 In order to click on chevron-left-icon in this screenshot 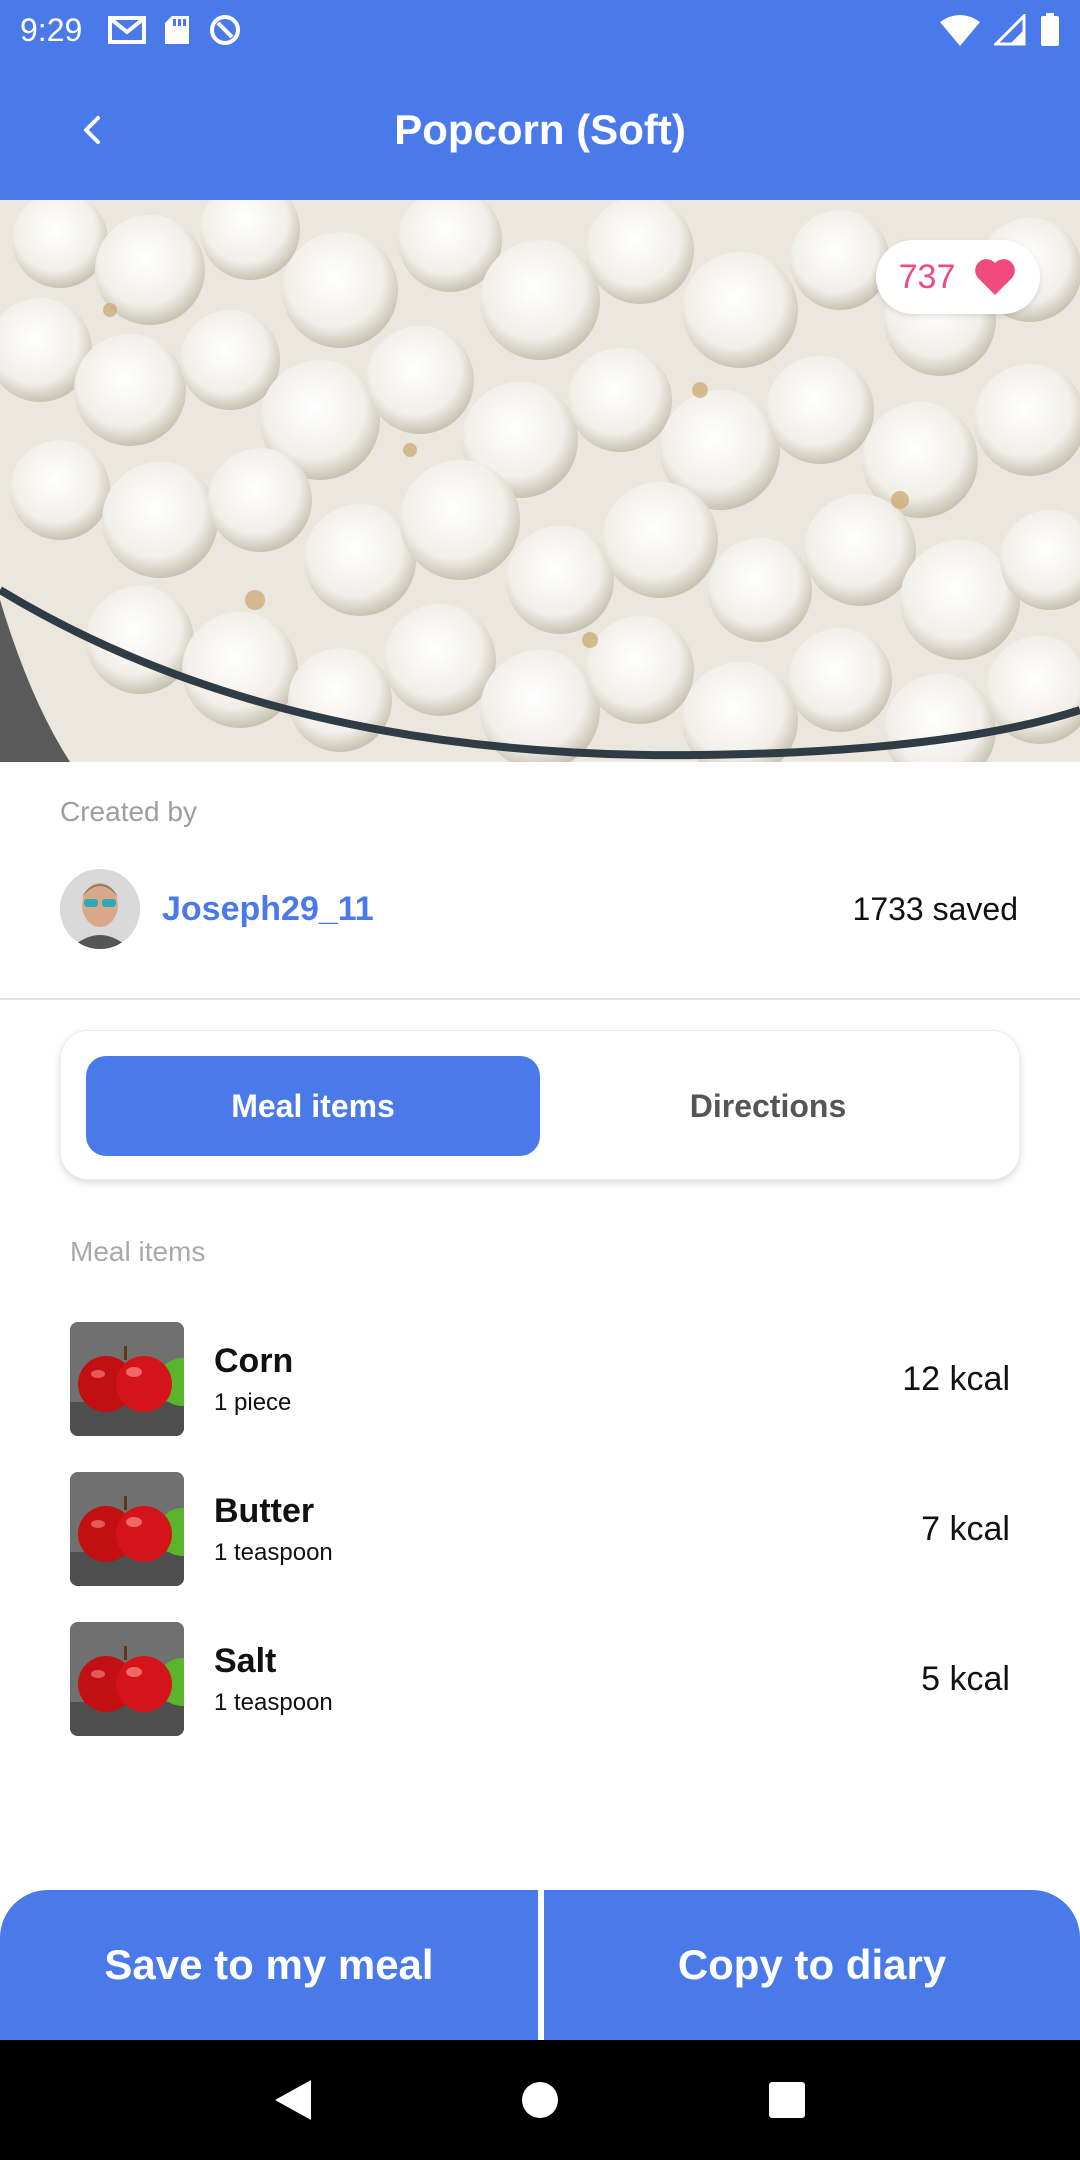, I will do `click(92, 130)`.